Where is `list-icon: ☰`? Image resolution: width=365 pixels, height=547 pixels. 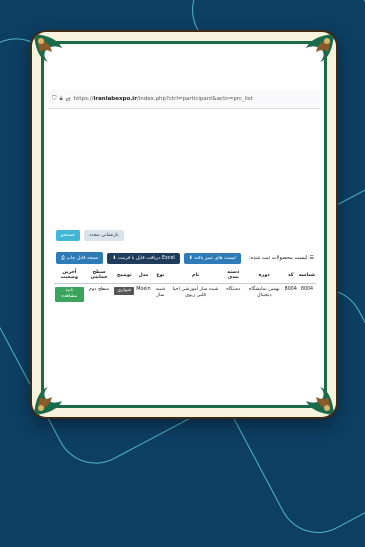
list-icon: ☰ is located at coordinates (311, 258).